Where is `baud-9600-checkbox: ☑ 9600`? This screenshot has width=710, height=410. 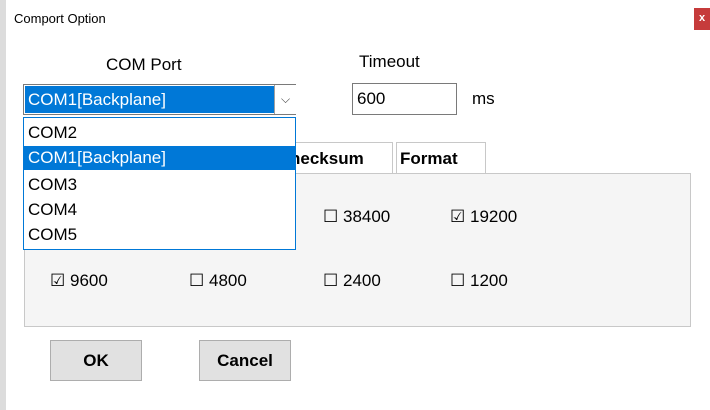
baud-9600-checkbox: ☑ 9600 is located at coordinates (79, 281).